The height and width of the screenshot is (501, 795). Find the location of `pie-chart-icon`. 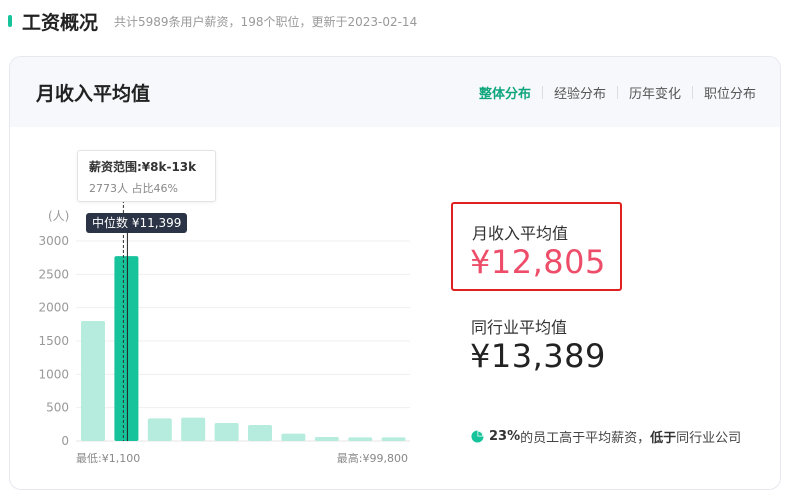

pie-chart-icon is located at coordinates (477, 436).